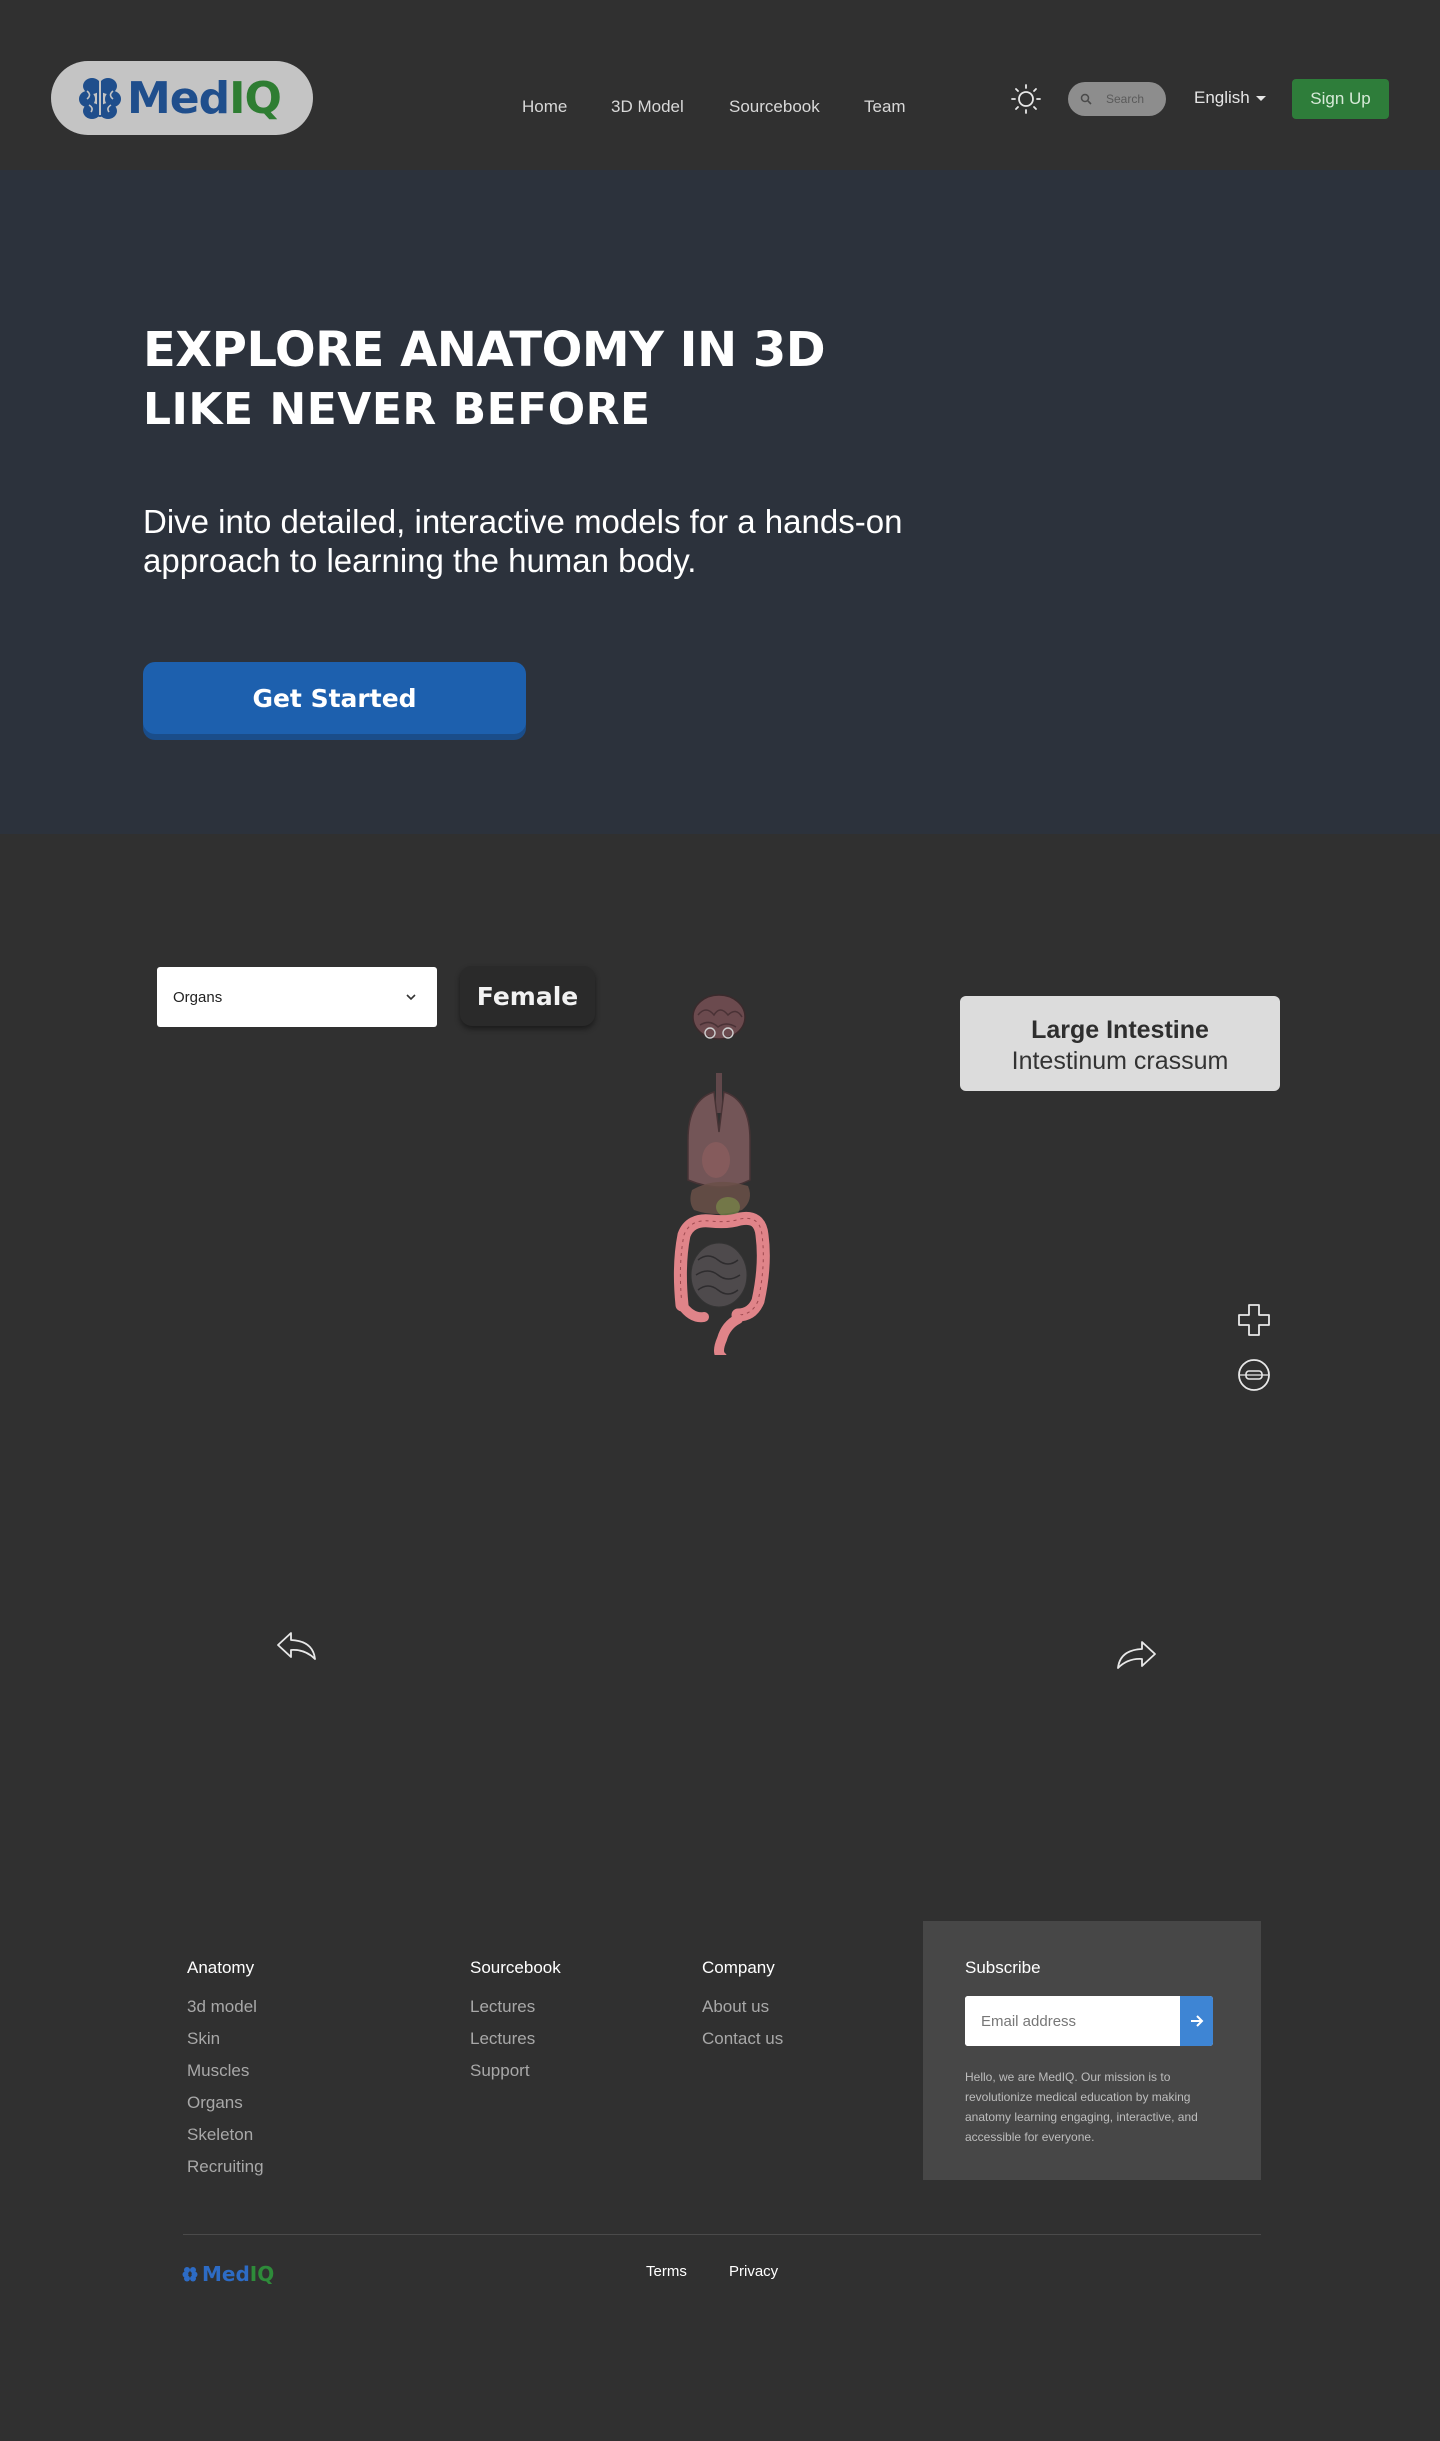  Describe the element at coordinates (262, 2274) in the screenshot. I see `footer-logo-iq: IQ` at that location.